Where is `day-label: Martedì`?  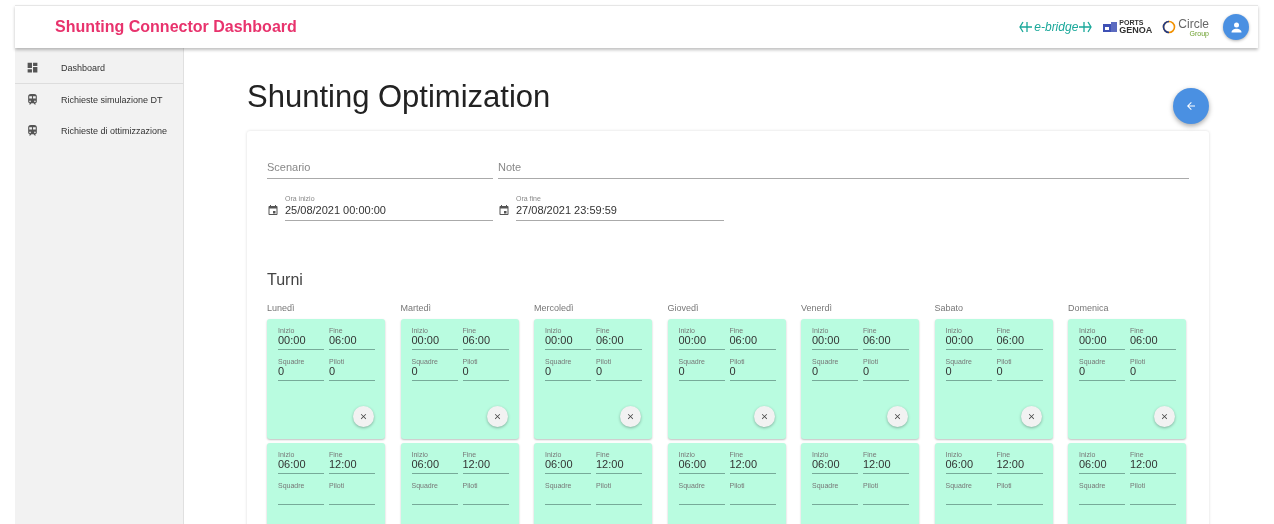
day-label: Martedì is located at coordinates (416, 308).